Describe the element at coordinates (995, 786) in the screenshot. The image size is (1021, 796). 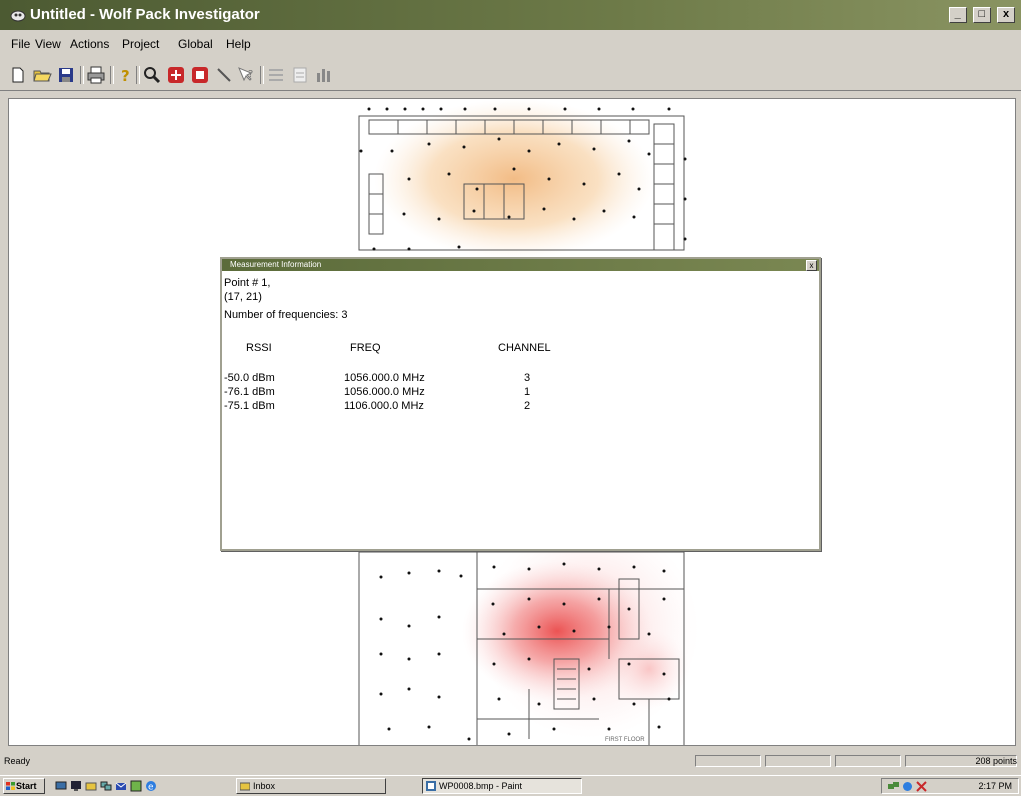
I see `clock: 2:17 PM` at that location.